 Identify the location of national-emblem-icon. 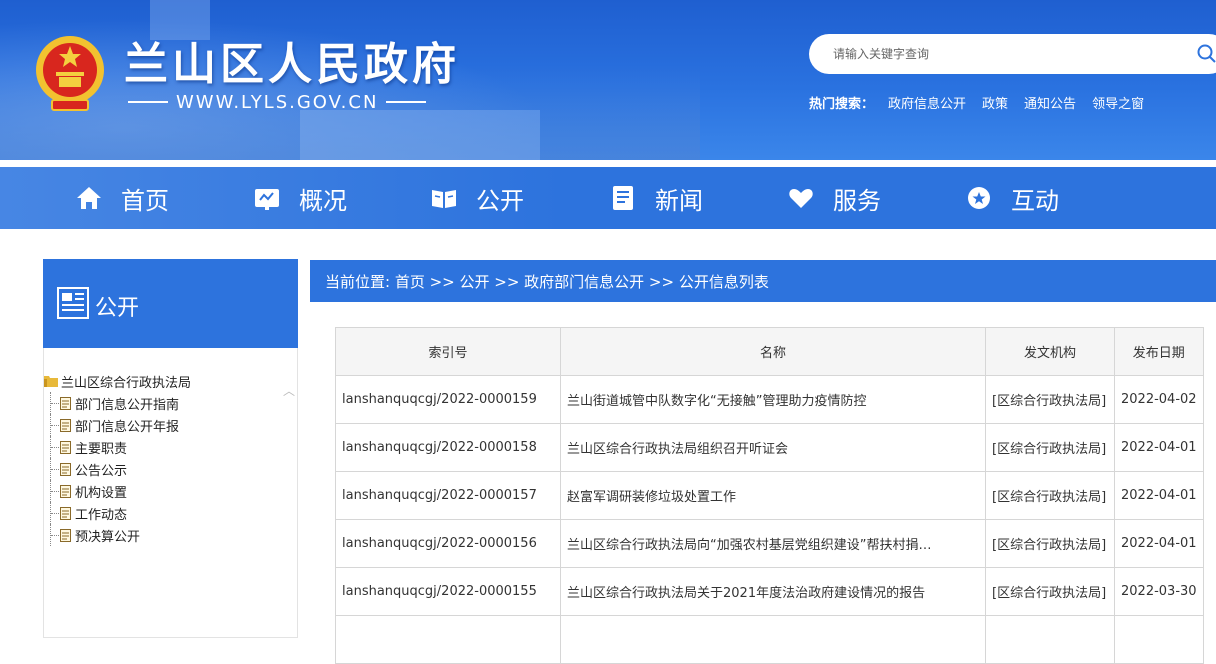
(70, 73).